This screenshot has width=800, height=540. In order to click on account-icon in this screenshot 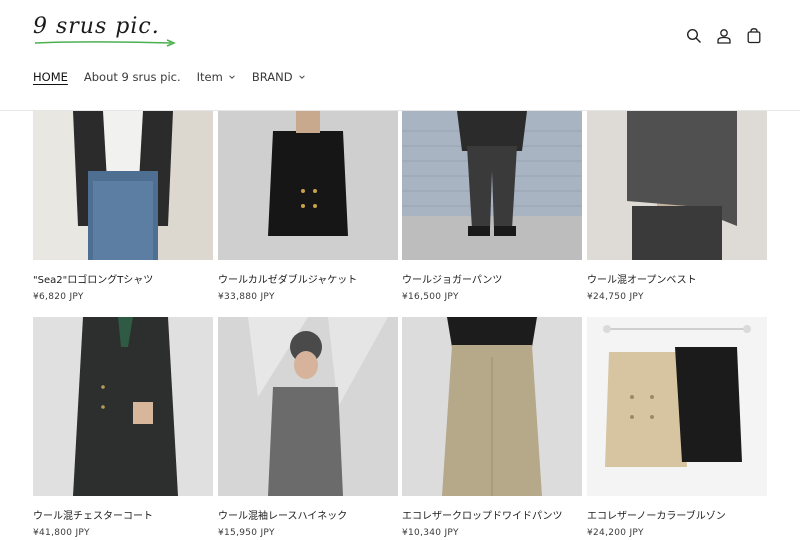, I will do `click(724, 36)`.